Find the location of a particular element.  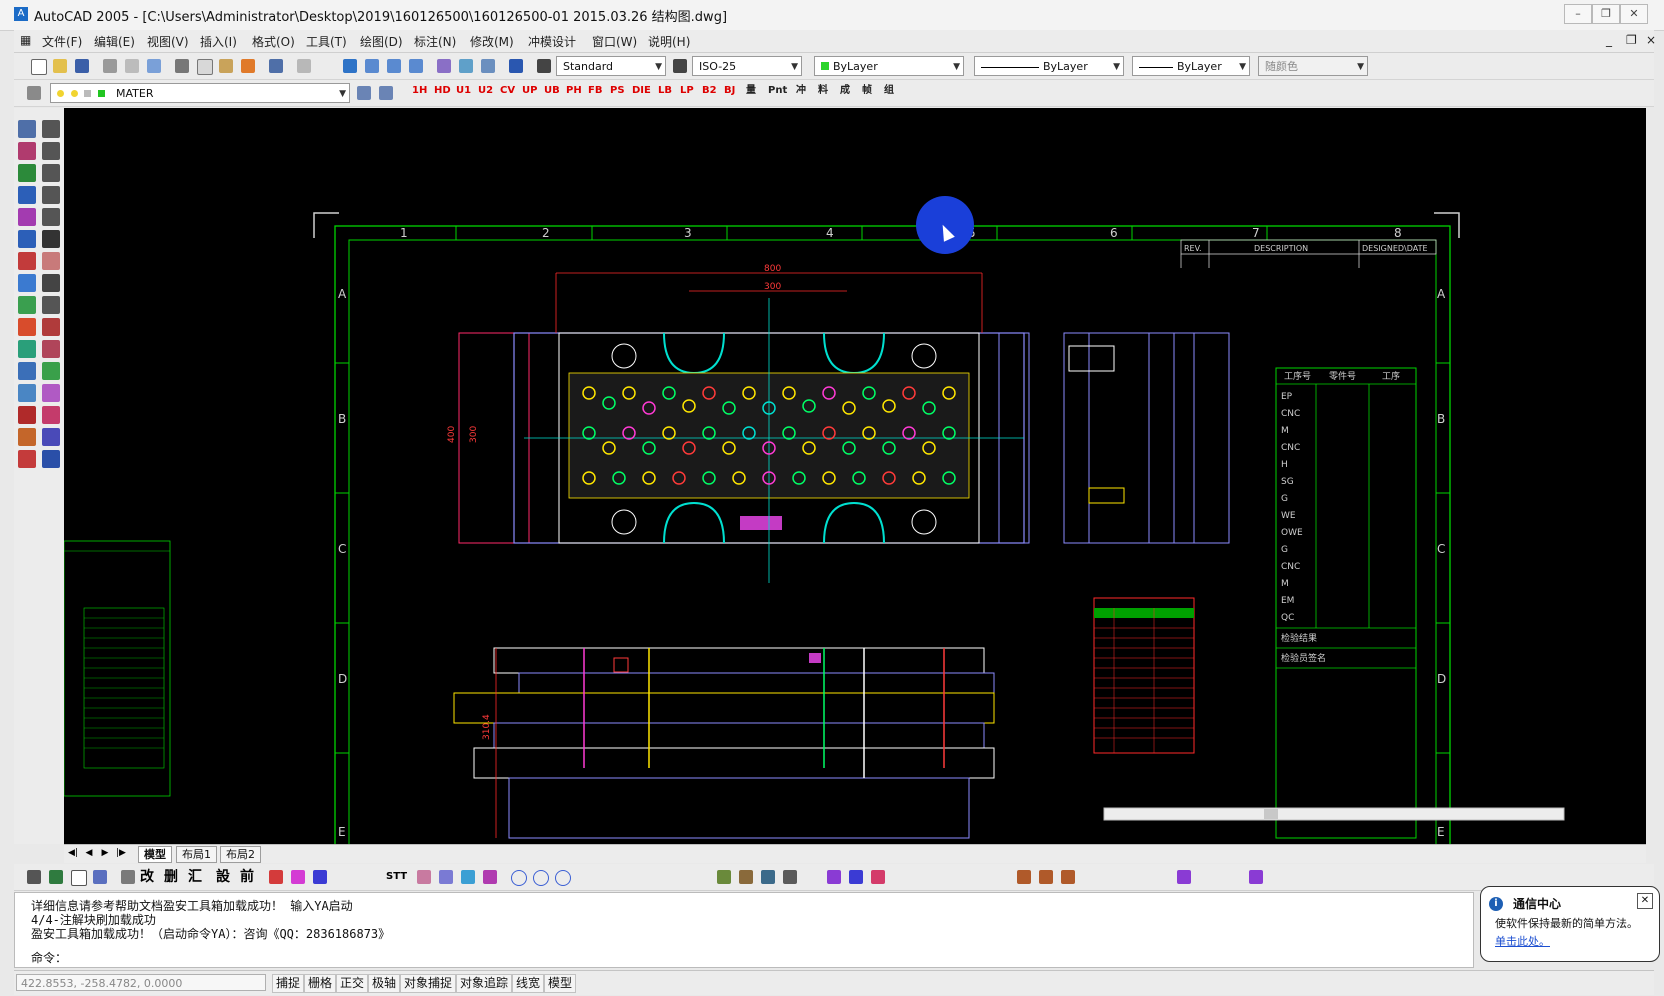

settings-text-button: 設 is located at coordinates (223, 877).